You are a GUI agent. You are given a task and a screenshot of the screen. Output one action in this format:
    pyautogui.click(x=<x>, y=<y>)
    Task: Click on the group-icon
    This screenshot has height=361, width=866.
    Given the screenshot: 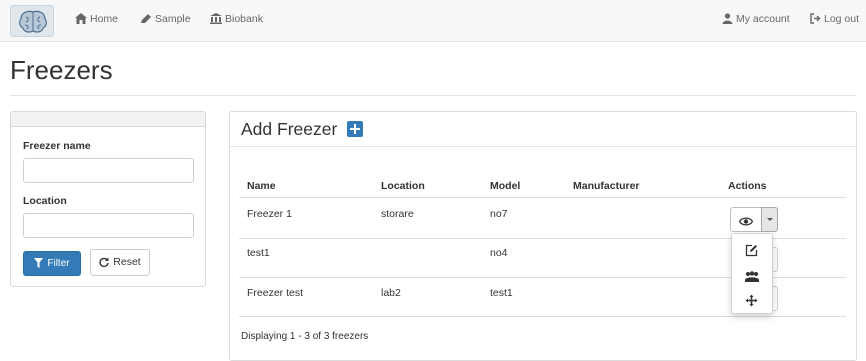 What is the action you would take?
    pyautogui.click(x=752, y=279)
    